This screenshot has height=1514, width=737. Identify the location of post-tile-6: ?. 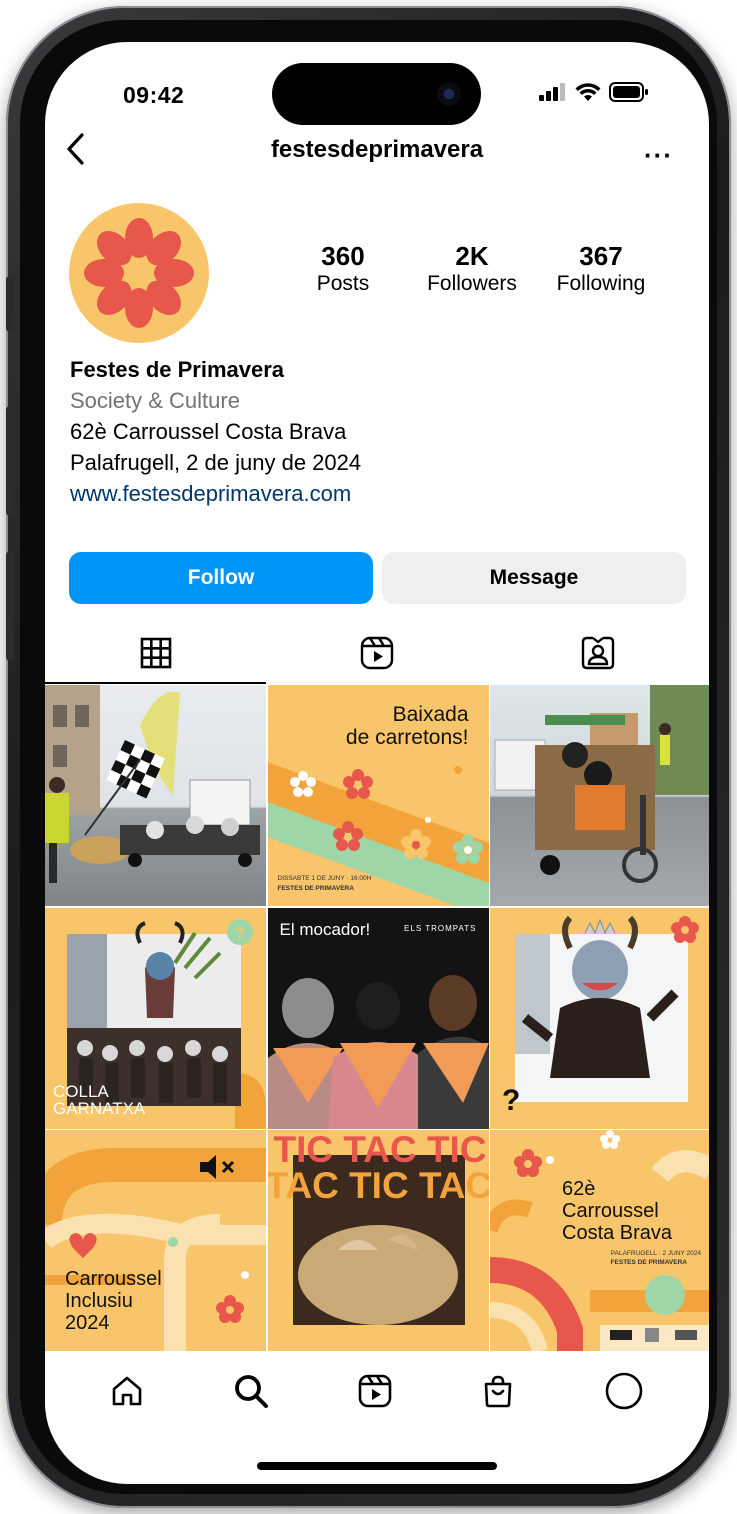
(599, 1018).